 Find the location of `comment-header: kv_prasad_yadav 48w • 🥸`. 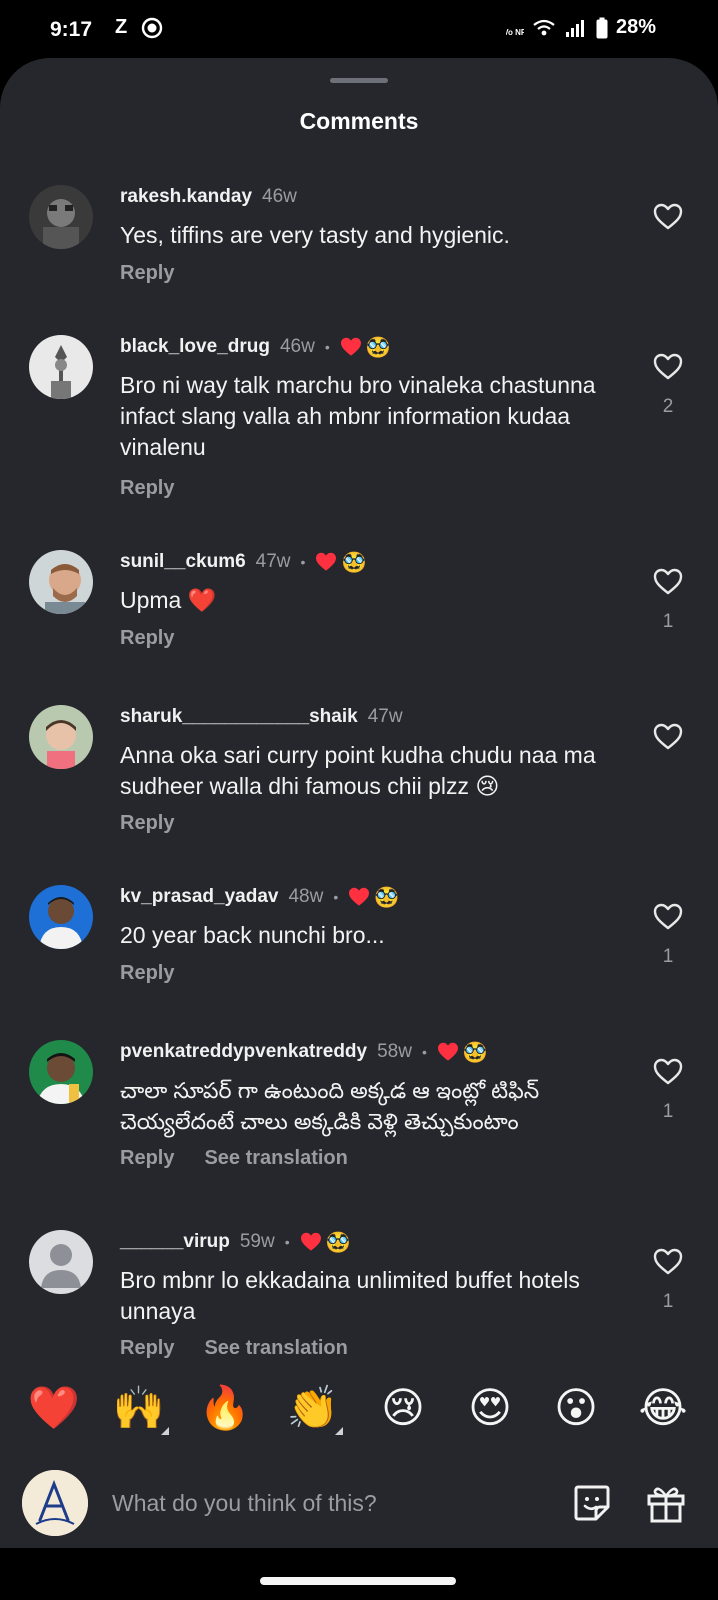

comment-header: kv_prasad_yadav 48w • 🥸 is located at coordinates (259, 897).